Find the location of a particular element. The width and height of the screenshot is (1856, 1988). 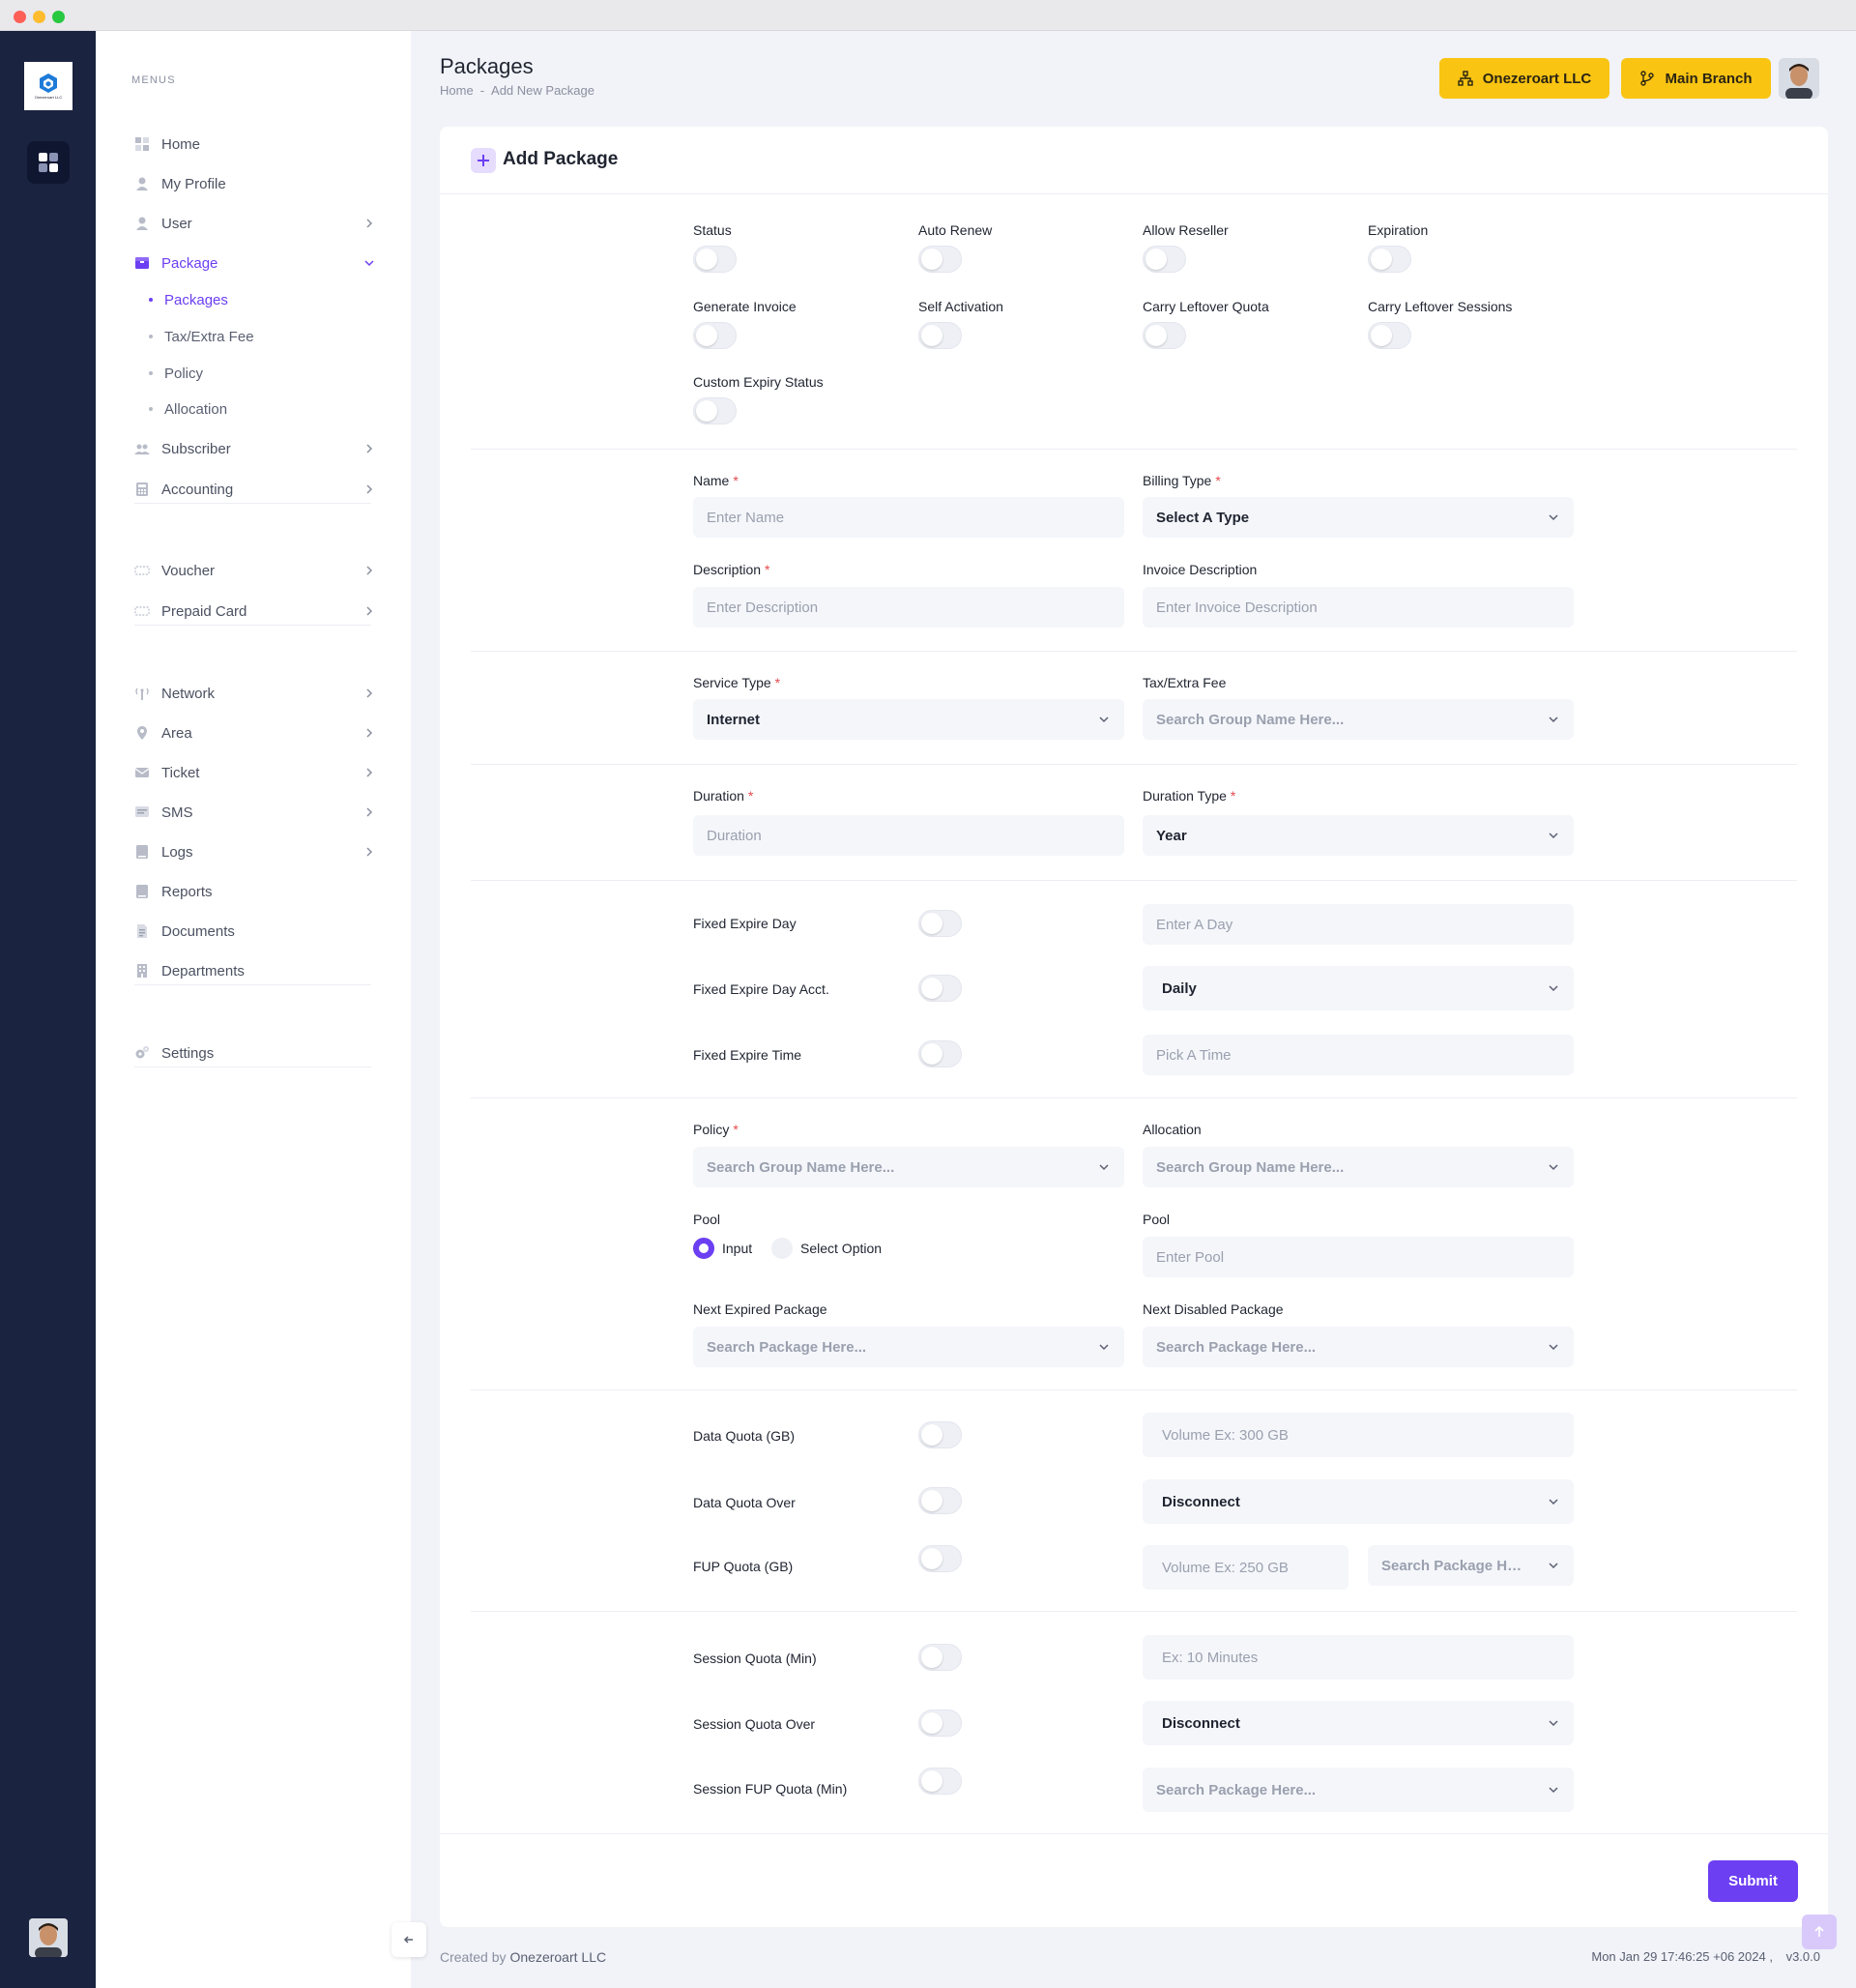

sidebar-subitem-policy: Policy is located at coordinates (176, 373).